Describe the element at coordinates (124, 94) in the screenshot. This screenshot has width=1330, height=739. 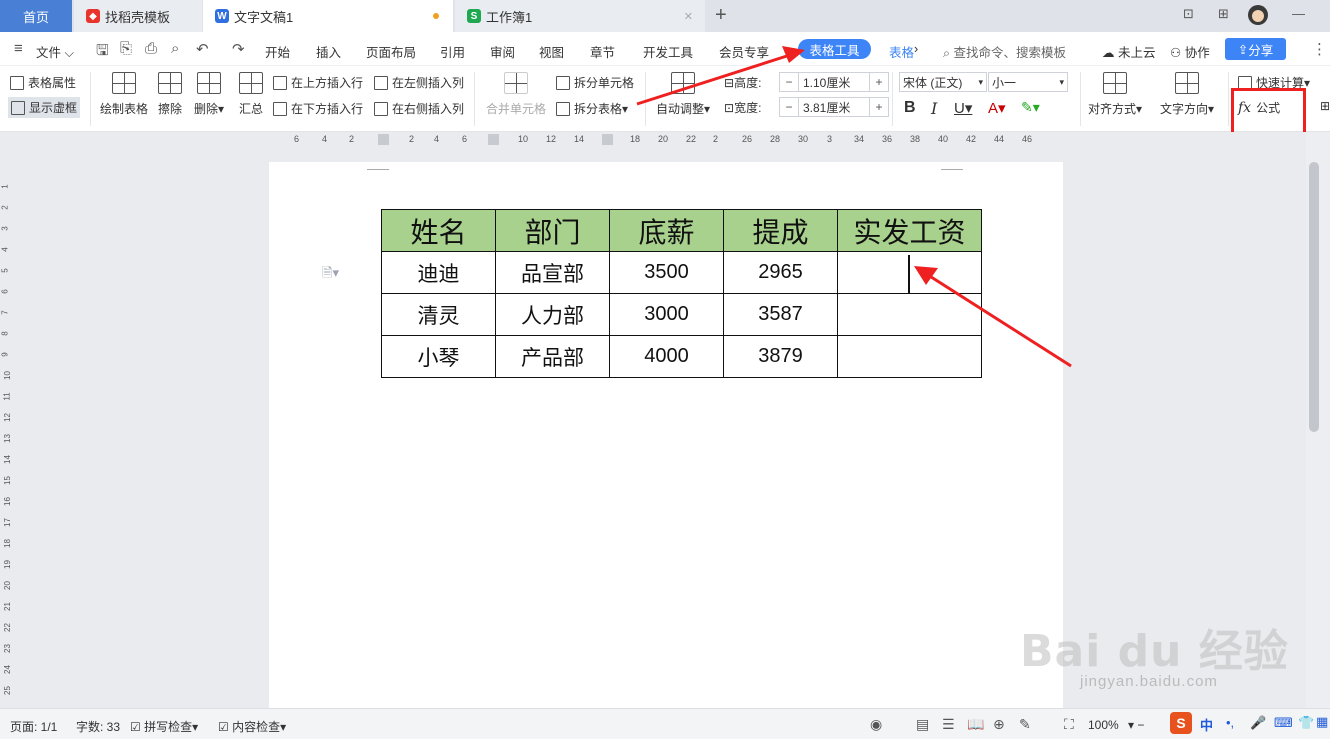
I see `draw-table-button: 绘制表格` at that location.